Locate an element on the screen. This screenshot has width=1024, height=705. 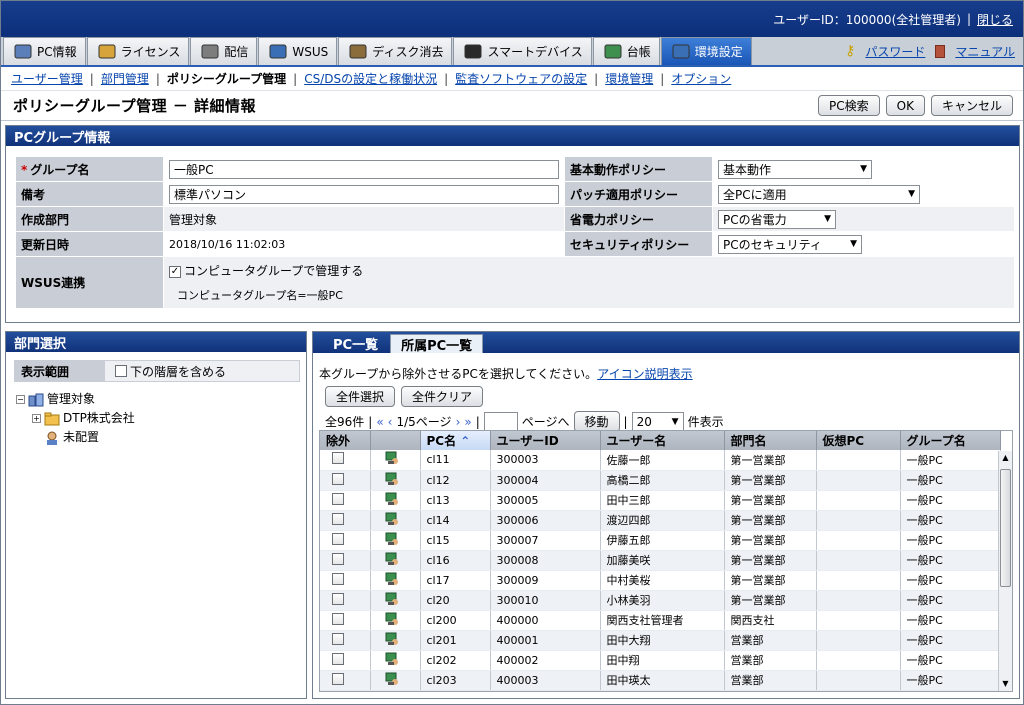
tab-6: 台帳 is located at coordinates (626, 51).